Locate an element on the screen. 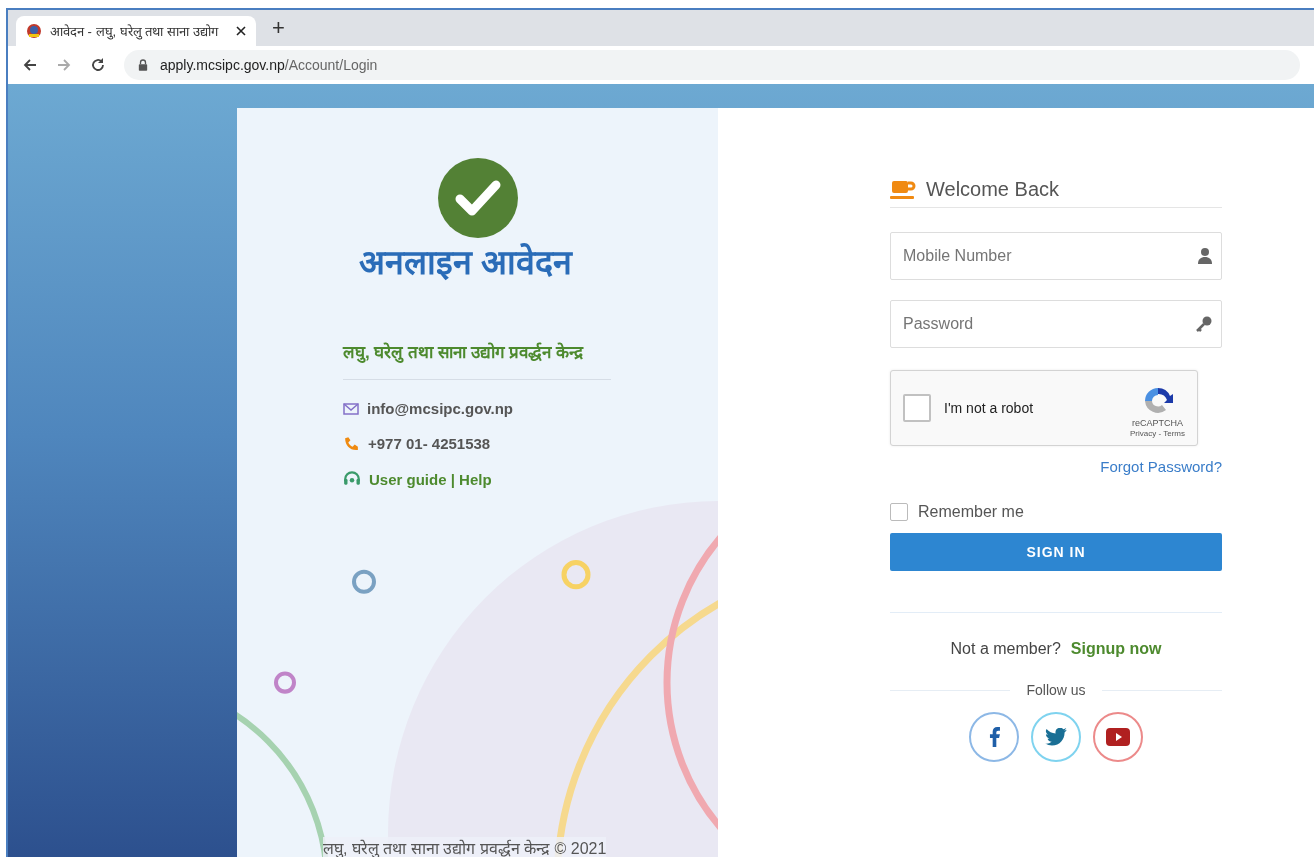 The height and width of the screenshot is (857, 1314). headset-icon is located at coordinates (352, 479).